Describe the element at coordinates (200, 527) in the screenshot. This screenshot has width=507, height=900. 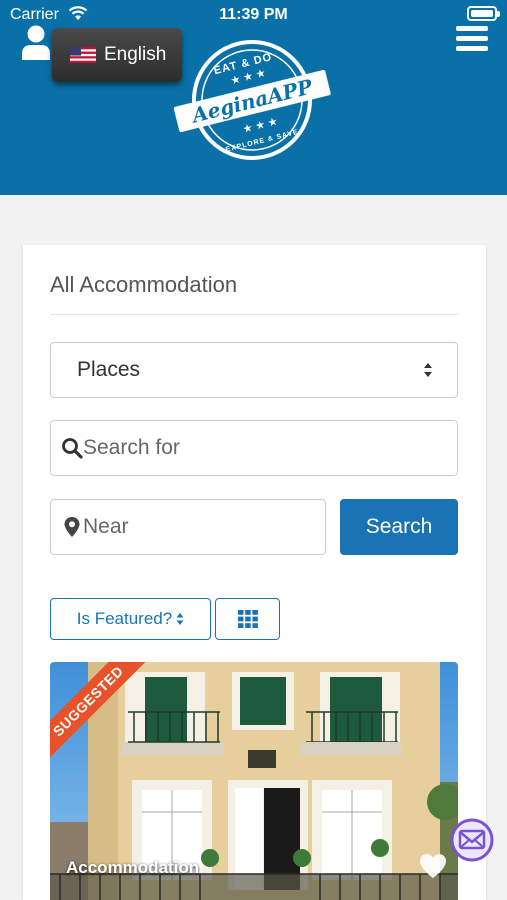
I see `near-input` at that location.